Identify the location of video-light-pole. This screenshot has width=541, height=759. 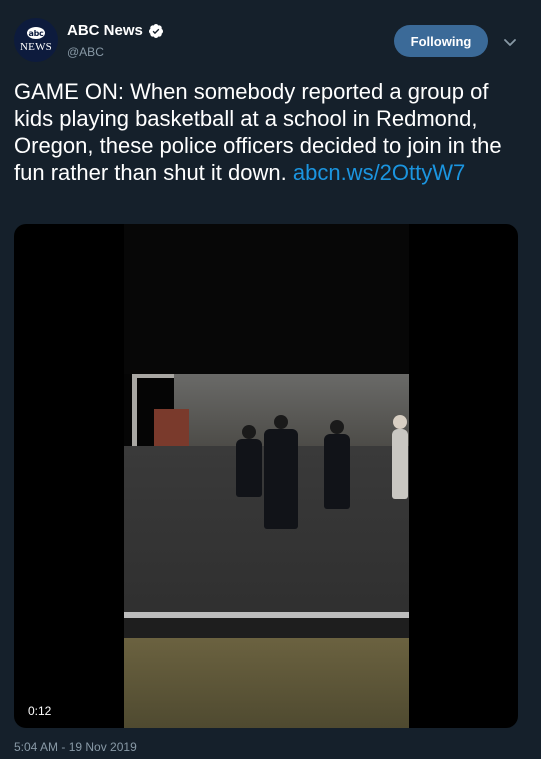
(134, 413).